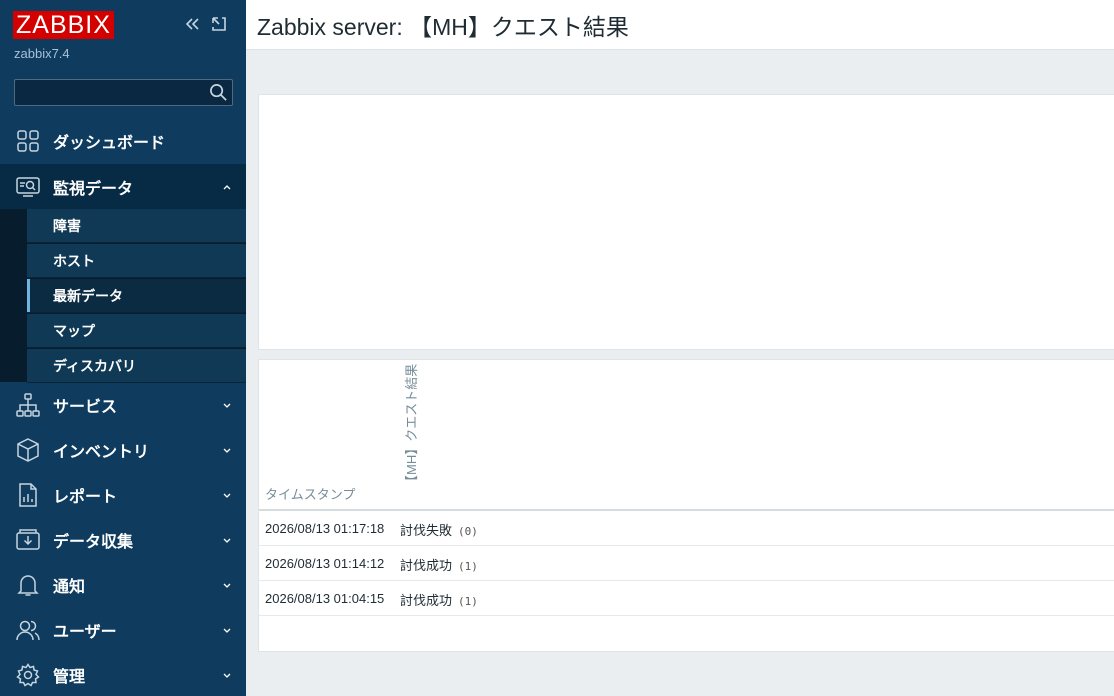 The image size is (1114, 696). I want to click on menu-label-reports: レポート, so click(85, 497).